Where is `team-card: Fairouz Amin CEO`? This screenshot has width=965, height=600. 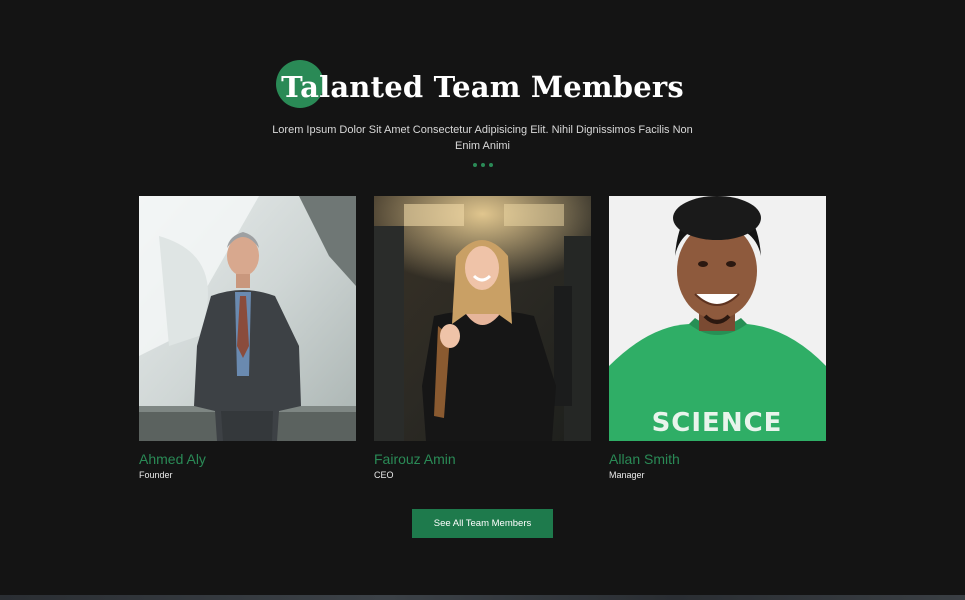
team-card: Fairouz Amin CEO is located at coordinates (482, 338).